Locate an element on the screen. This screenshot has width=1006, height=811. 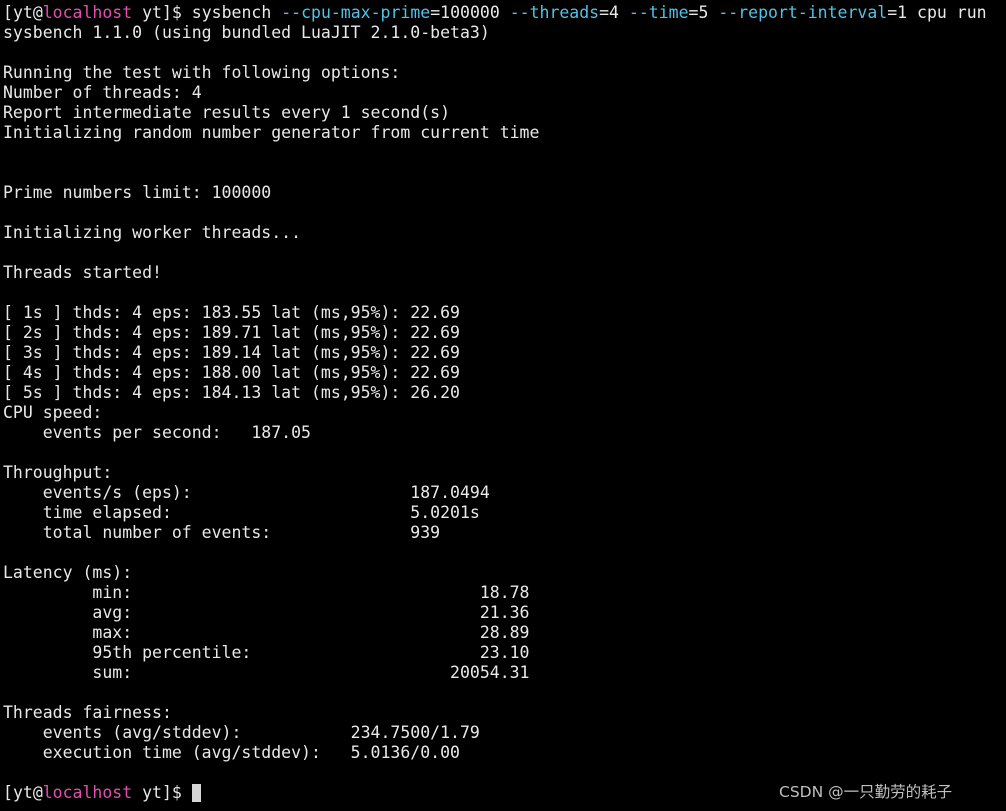
output-line: execution time (avg/stddev): 5.0136/0.00 is located at coordinates (231, 752).